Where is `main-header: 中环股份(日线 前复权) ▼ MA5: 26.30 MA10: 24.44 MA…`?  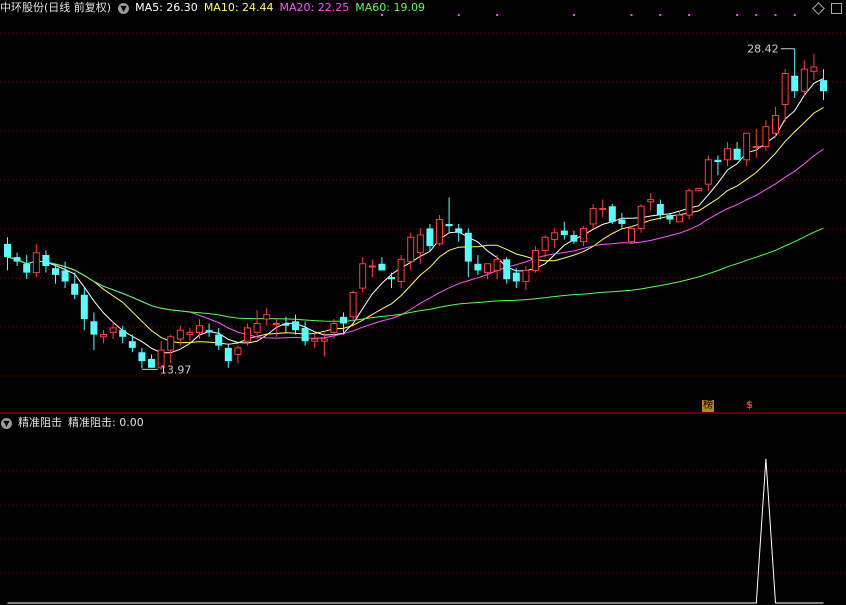 main-header: 中环股份(日线 前复权) ▼ MA5: 26.30 MA10: 24.44 MA… is located at coordinates (212, 8).